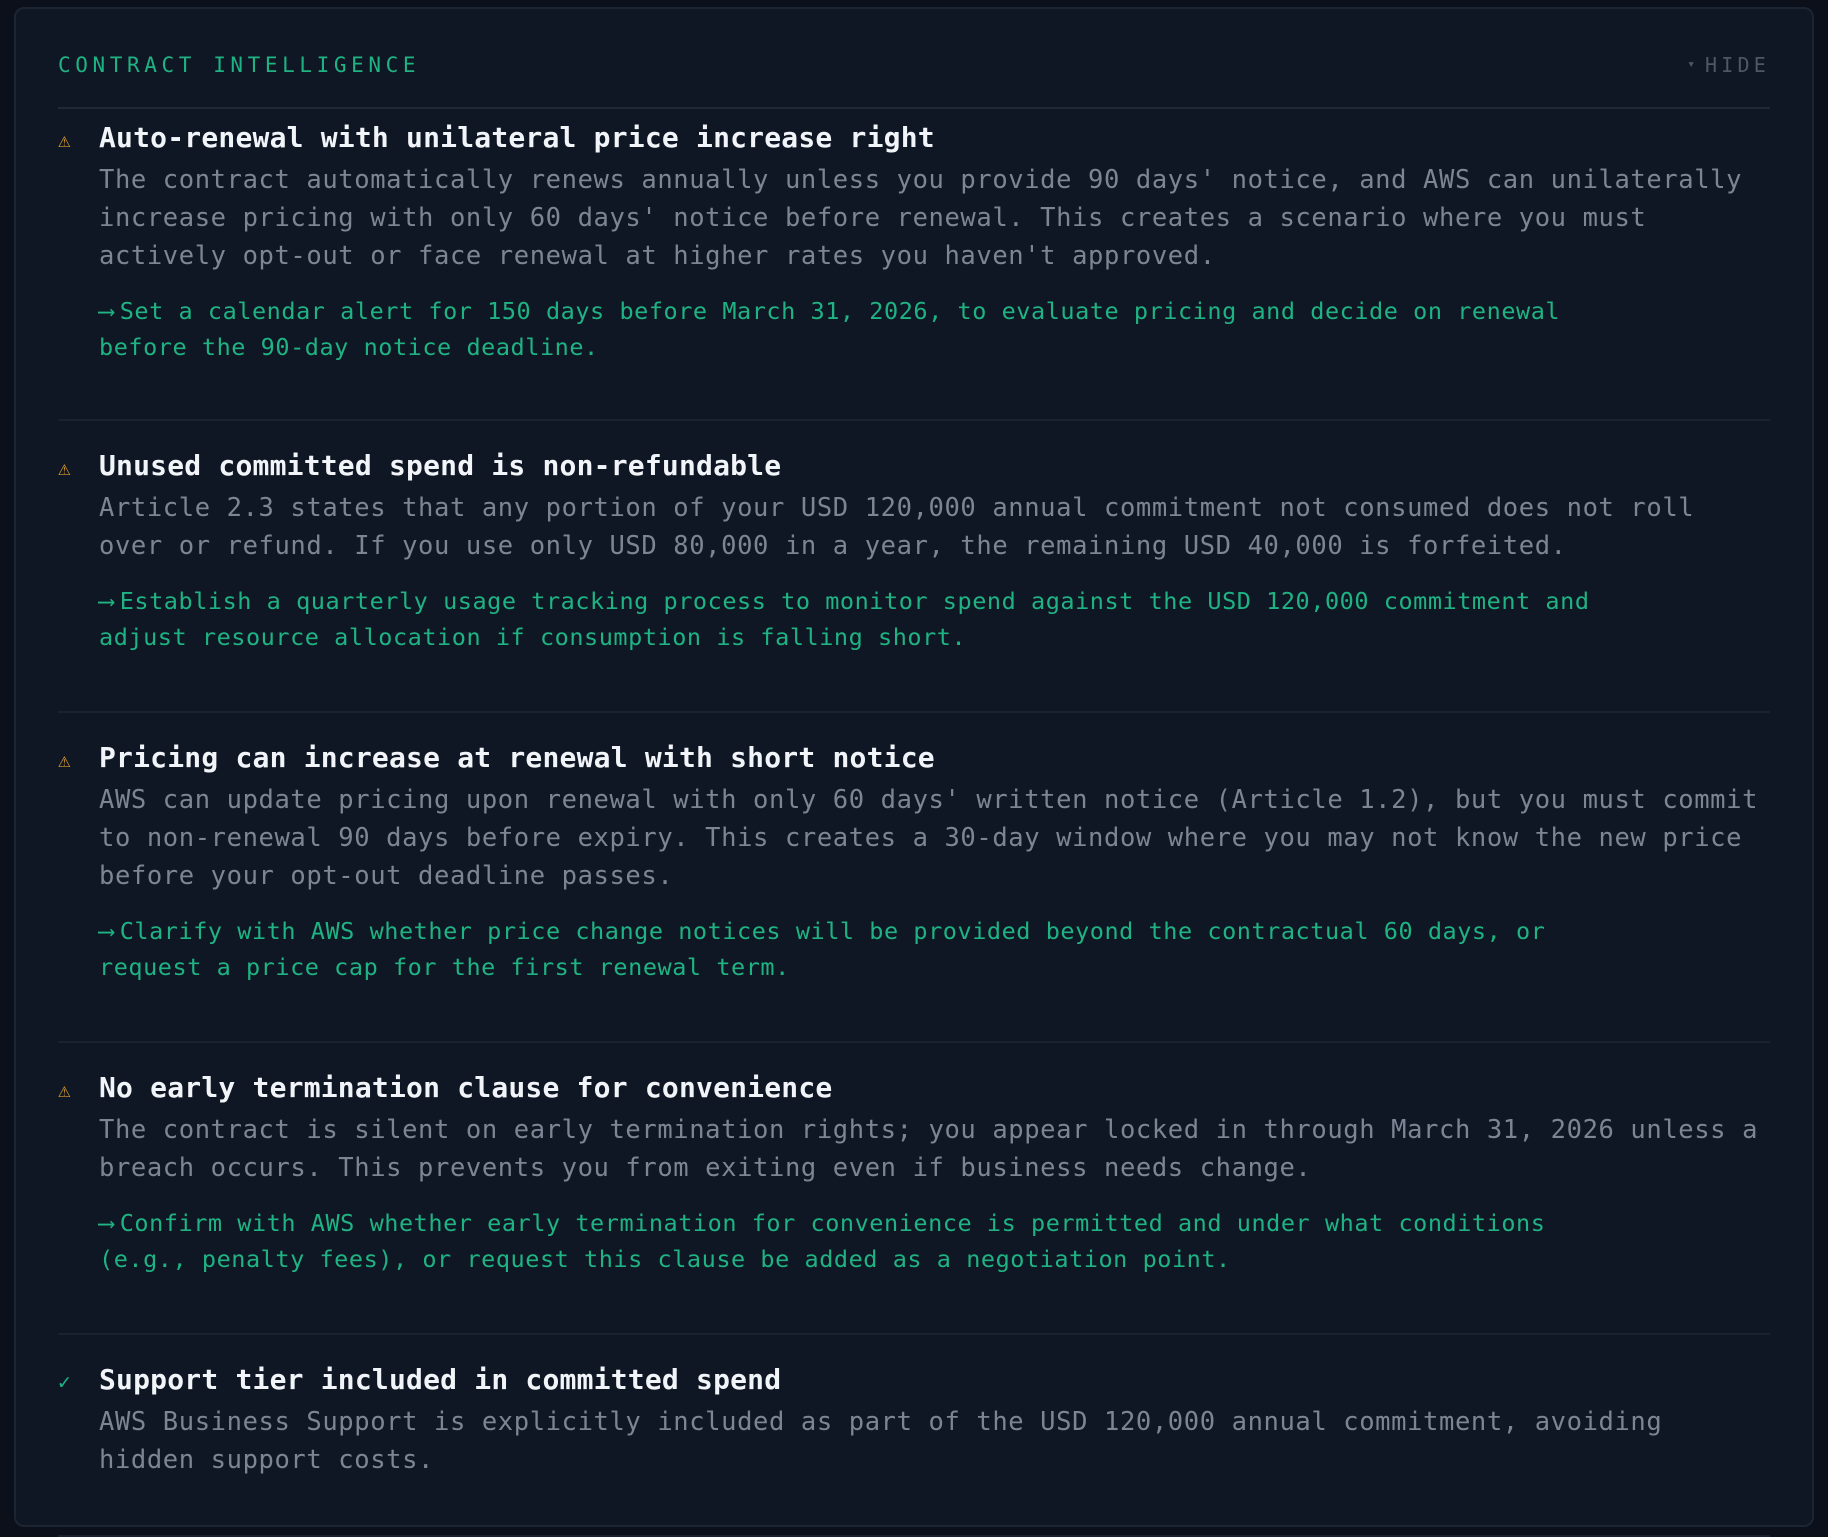 Image resolution: width=1828 pixels, height=1537 pixels. What do you see at coordinates (1691, 64) in the screenshot?
I see `caret-down-icon: ▾` at bounding box center [1691, 64].